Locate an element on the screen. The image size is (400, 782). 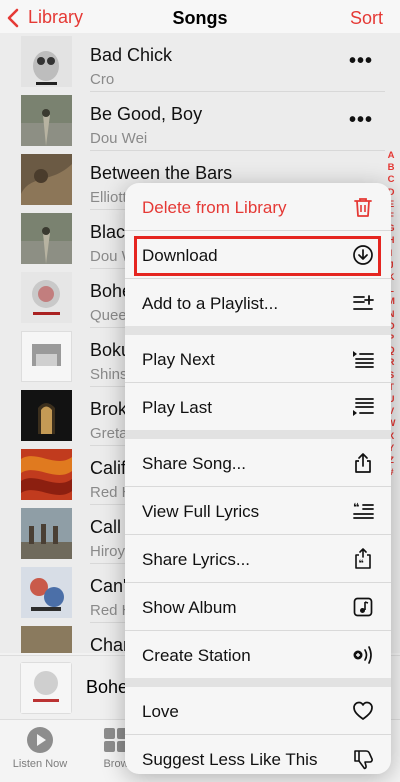
song-title: Brok is located at coordinates (109, 409).